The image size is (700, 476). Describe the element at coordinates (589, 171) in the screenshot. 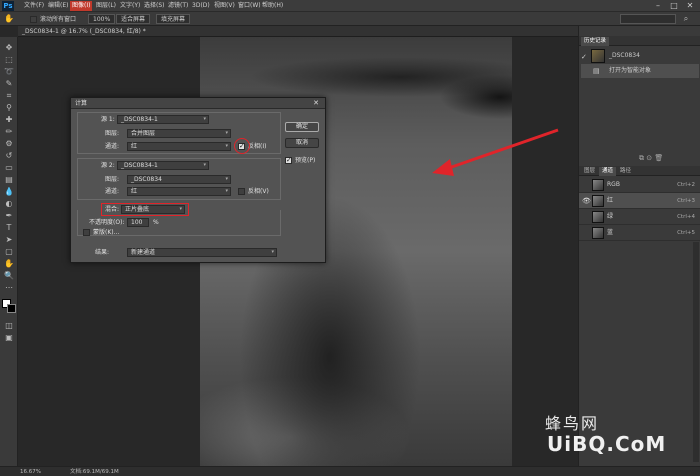

I see `tab-layers: 图层` at that location.